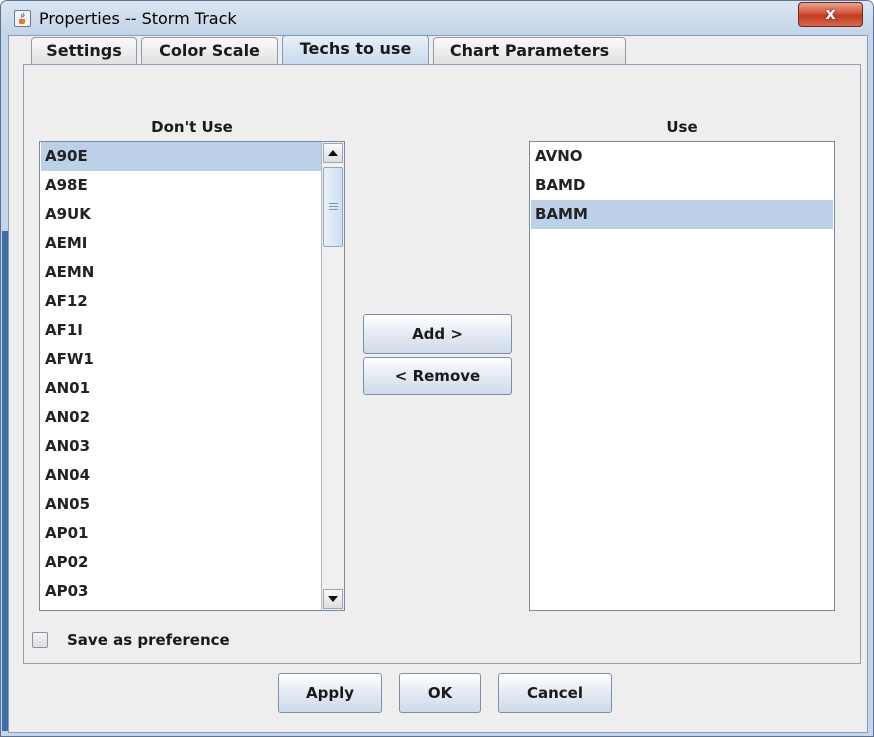 The width and height of the screenshot is (874, 737). I want to click on tab-settings-label: Settings, so click(84, 50).